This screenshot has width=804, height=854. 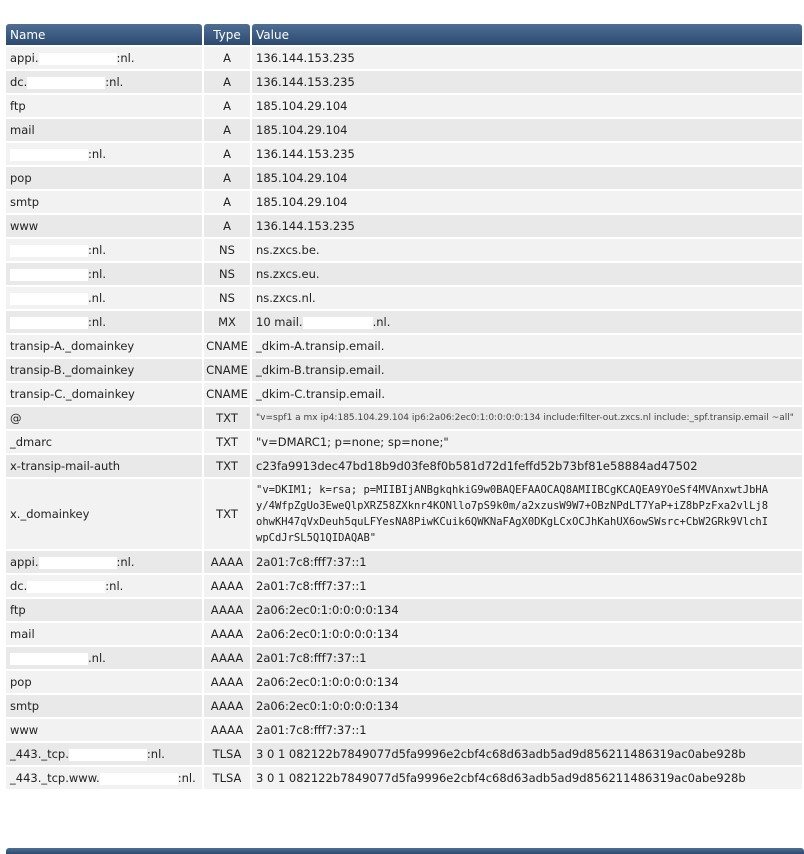 What do you see at coordinates (104, 130) in the screenshot?
I see `record-name: mail` at bounding box center [104, 130].